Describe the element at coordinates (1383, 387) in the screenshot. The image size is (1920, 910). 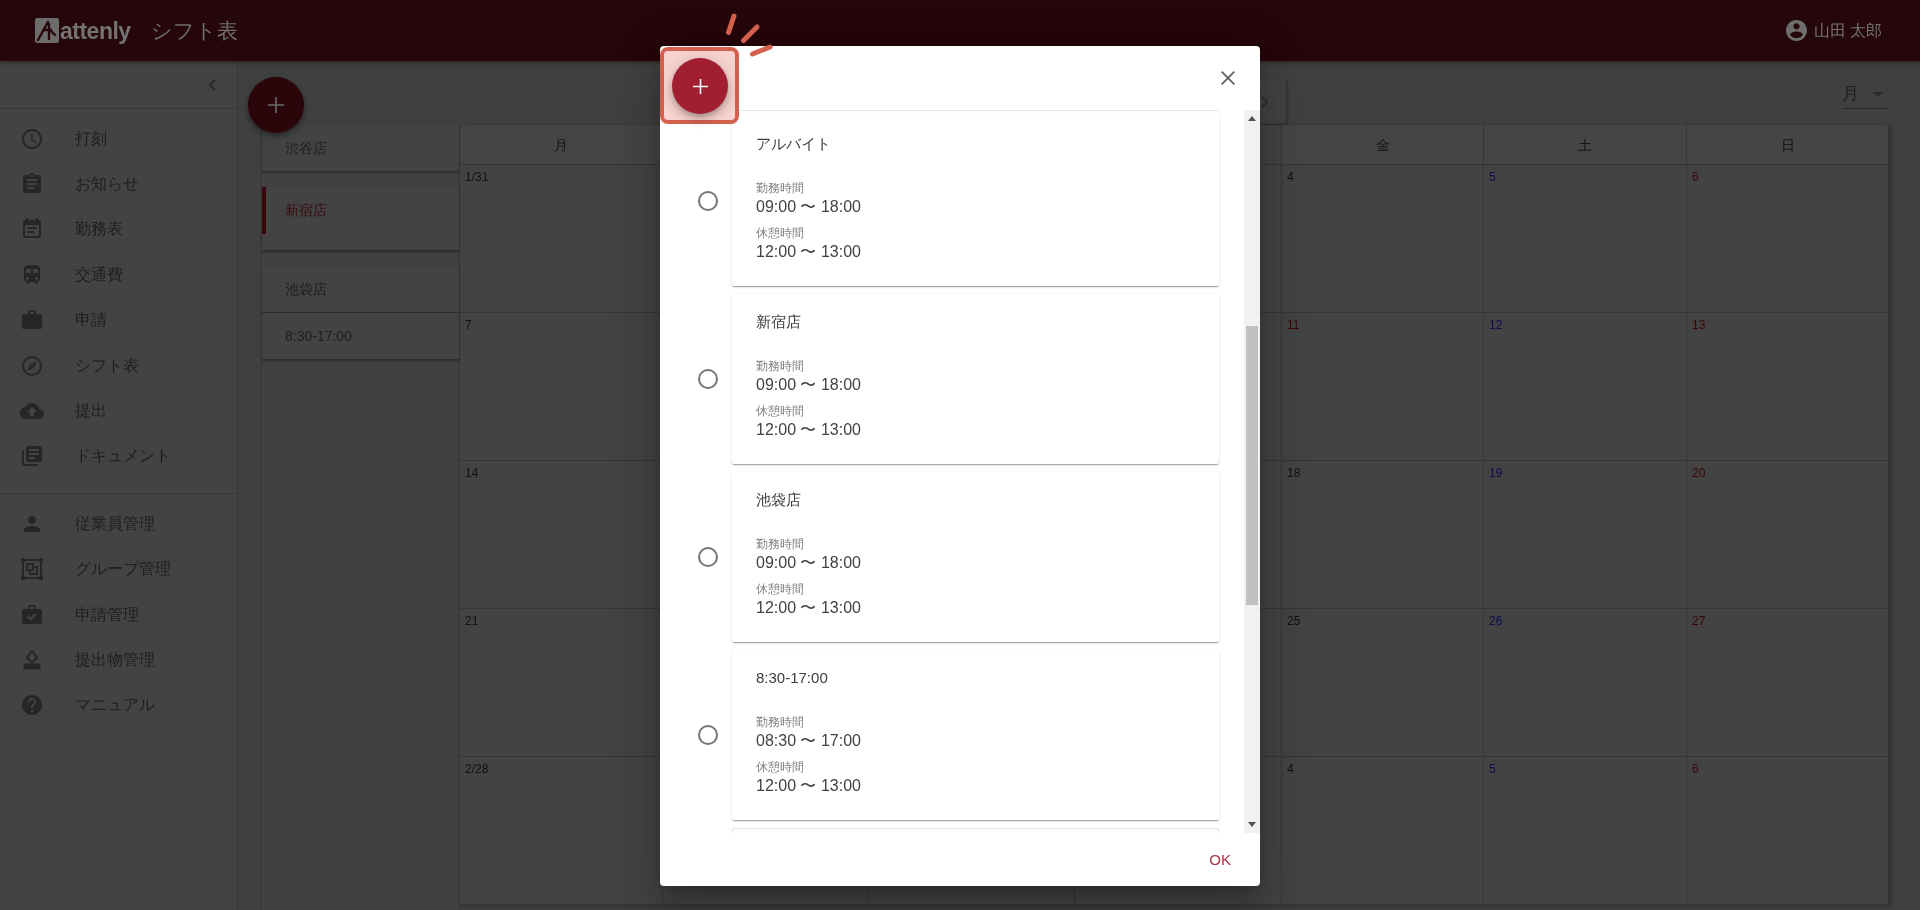
I see `calendar-day-cell: 11` at that location.